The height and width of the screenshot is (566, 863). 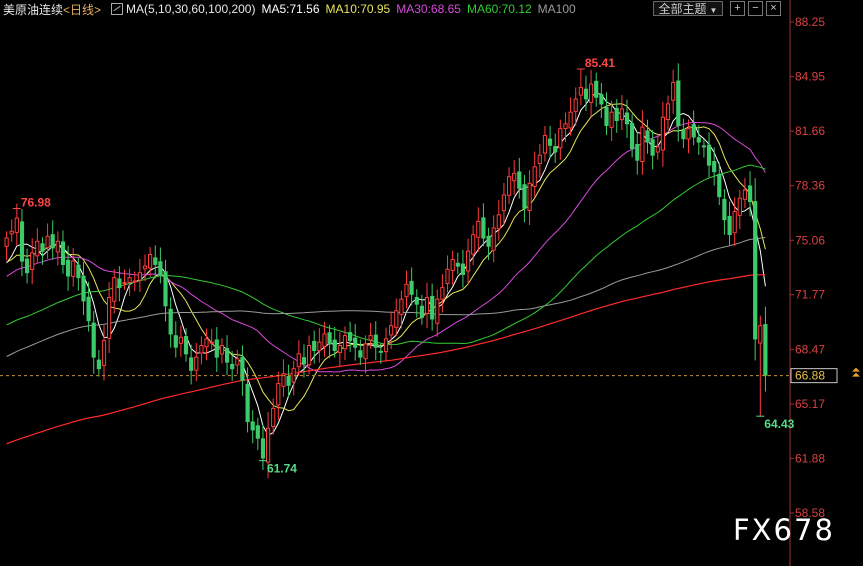 What do you see at coordinates (810, 240) in the screenshot?
I see `y-tick-label: 75.06` at bounding box center [810, 240].